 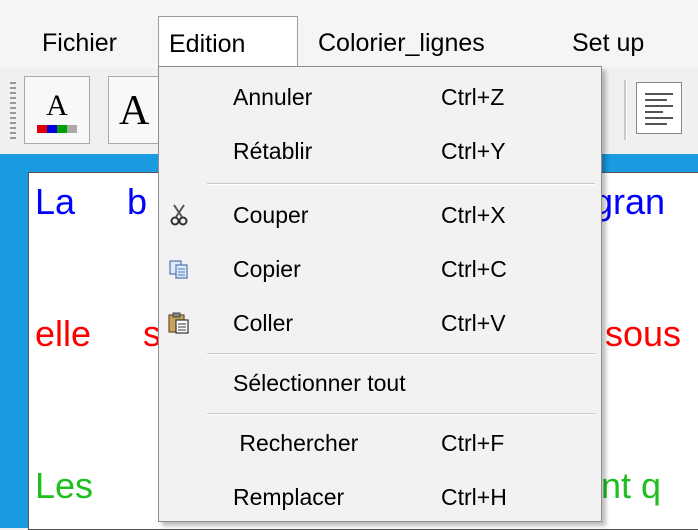 What do you see at coordinates (474, 497) in the screenshot?
I see `menu-item-shortcut: Ctrl+H` at bounding box center [474, 497].